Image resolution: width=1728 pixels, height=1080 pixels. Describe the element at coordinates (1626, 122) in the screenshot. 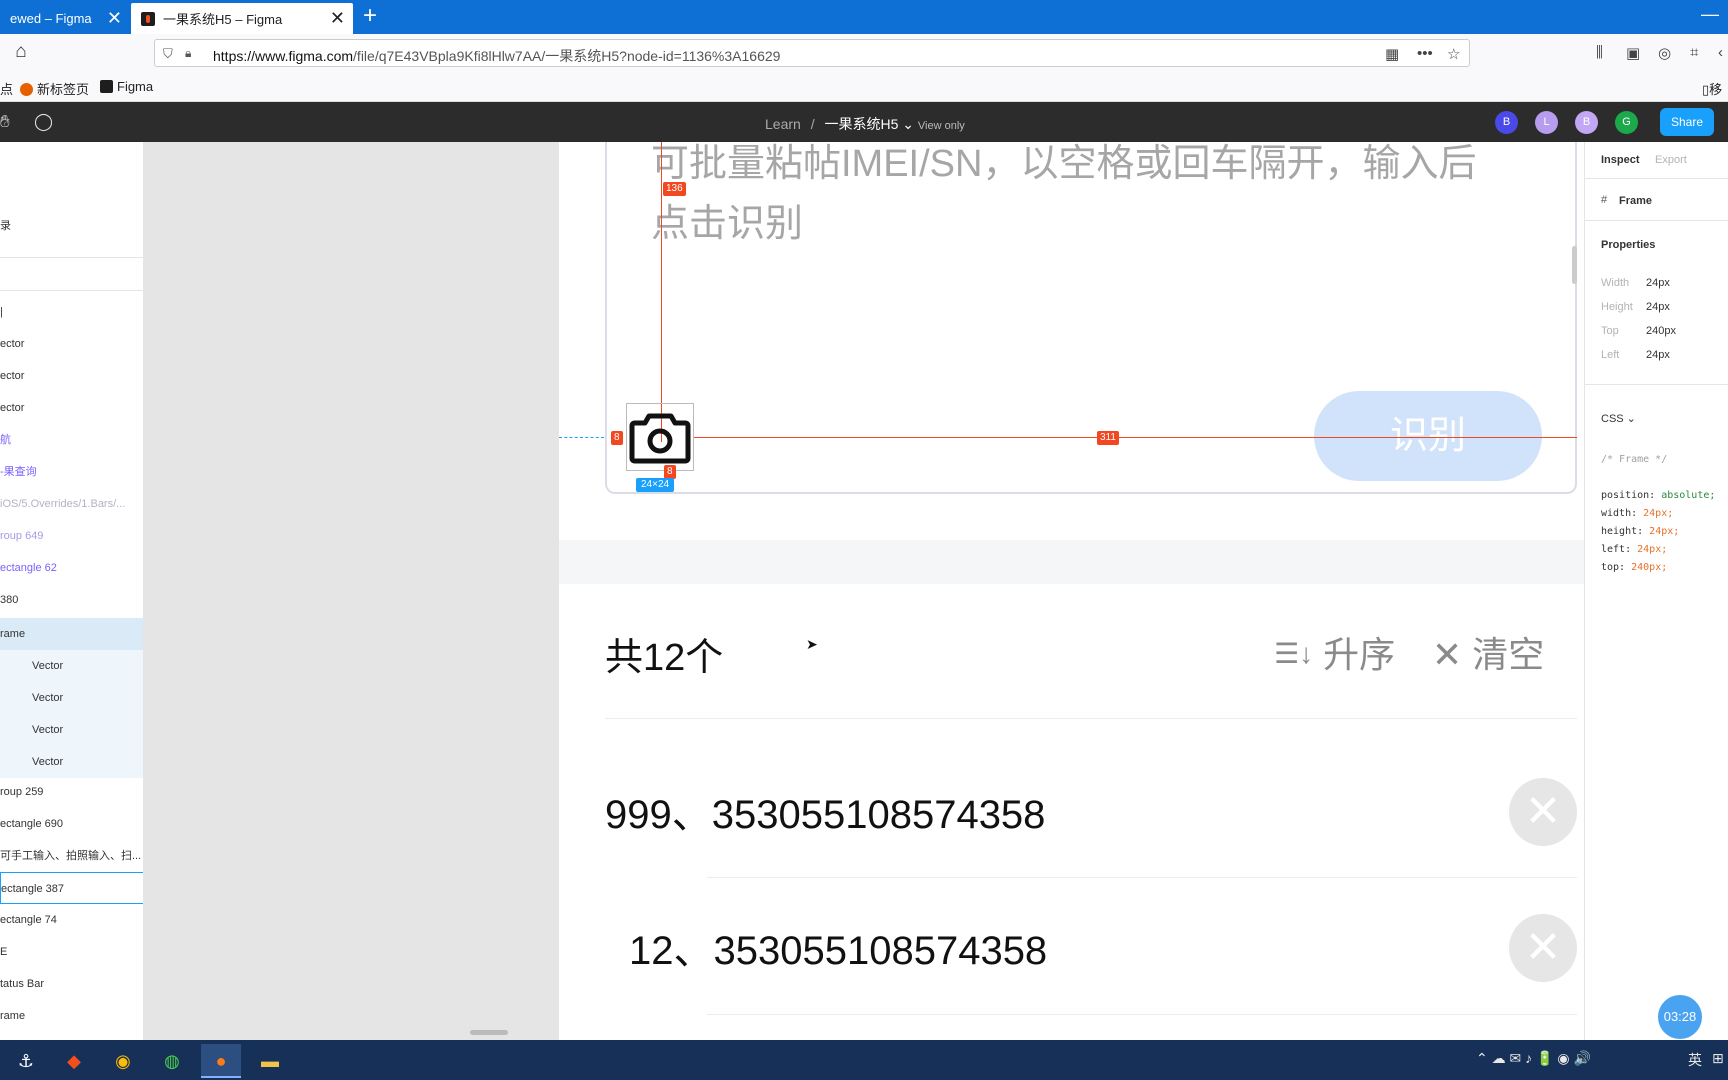

I see `avatar: G` at that location.